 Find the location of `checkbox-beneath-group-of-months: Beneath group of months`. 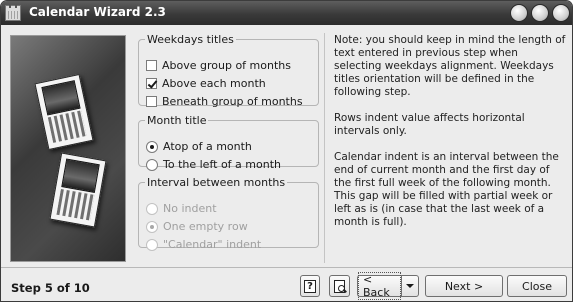

checkbox-beneath-group-of-months: Beneath group of months is located at coordinates (224, 101).